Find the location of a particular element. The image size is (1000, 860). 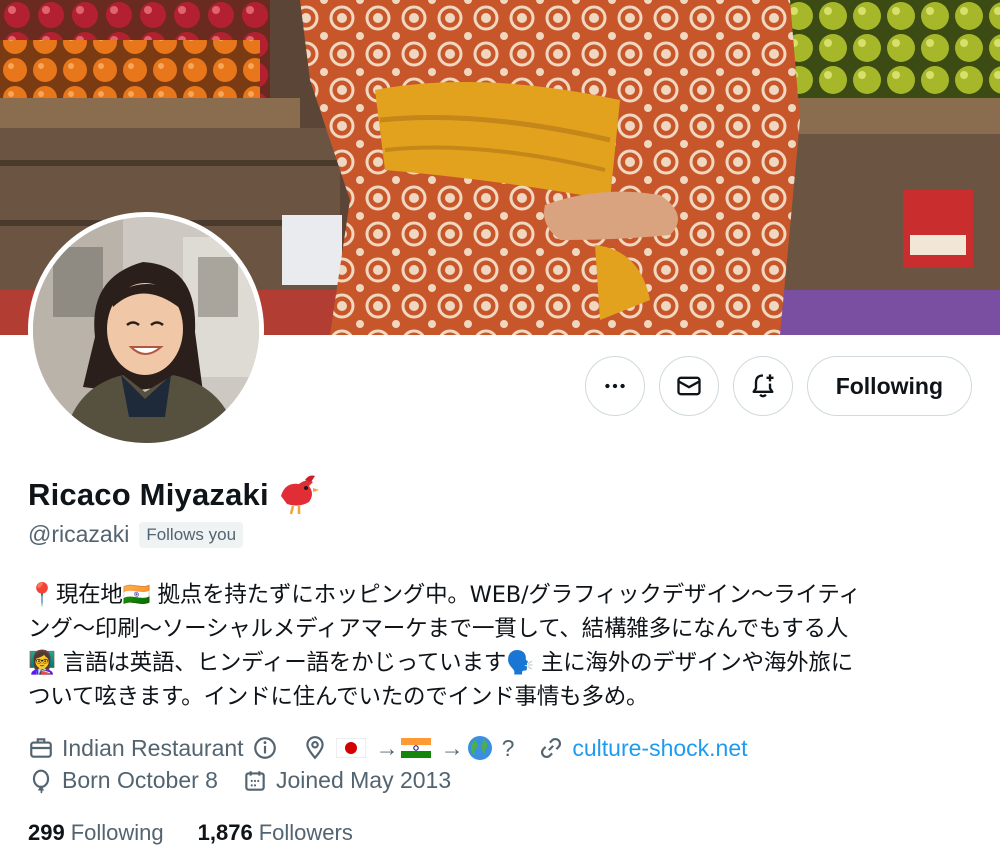

location-item: → → ? is located at coordinates (408, 748).